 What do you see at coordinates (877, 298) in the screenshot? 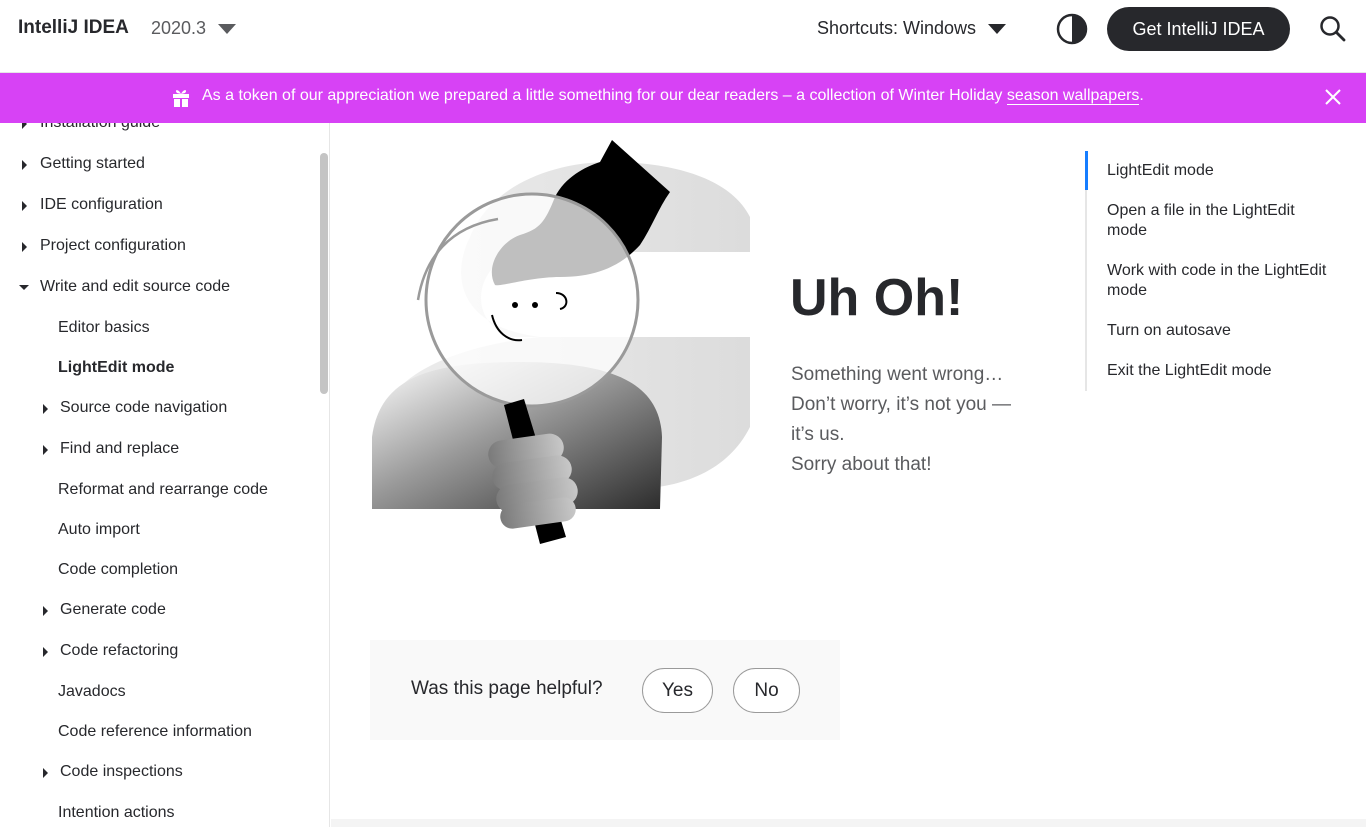
I see `error-title: Uh Oh!` at bounding box center [877, 298].